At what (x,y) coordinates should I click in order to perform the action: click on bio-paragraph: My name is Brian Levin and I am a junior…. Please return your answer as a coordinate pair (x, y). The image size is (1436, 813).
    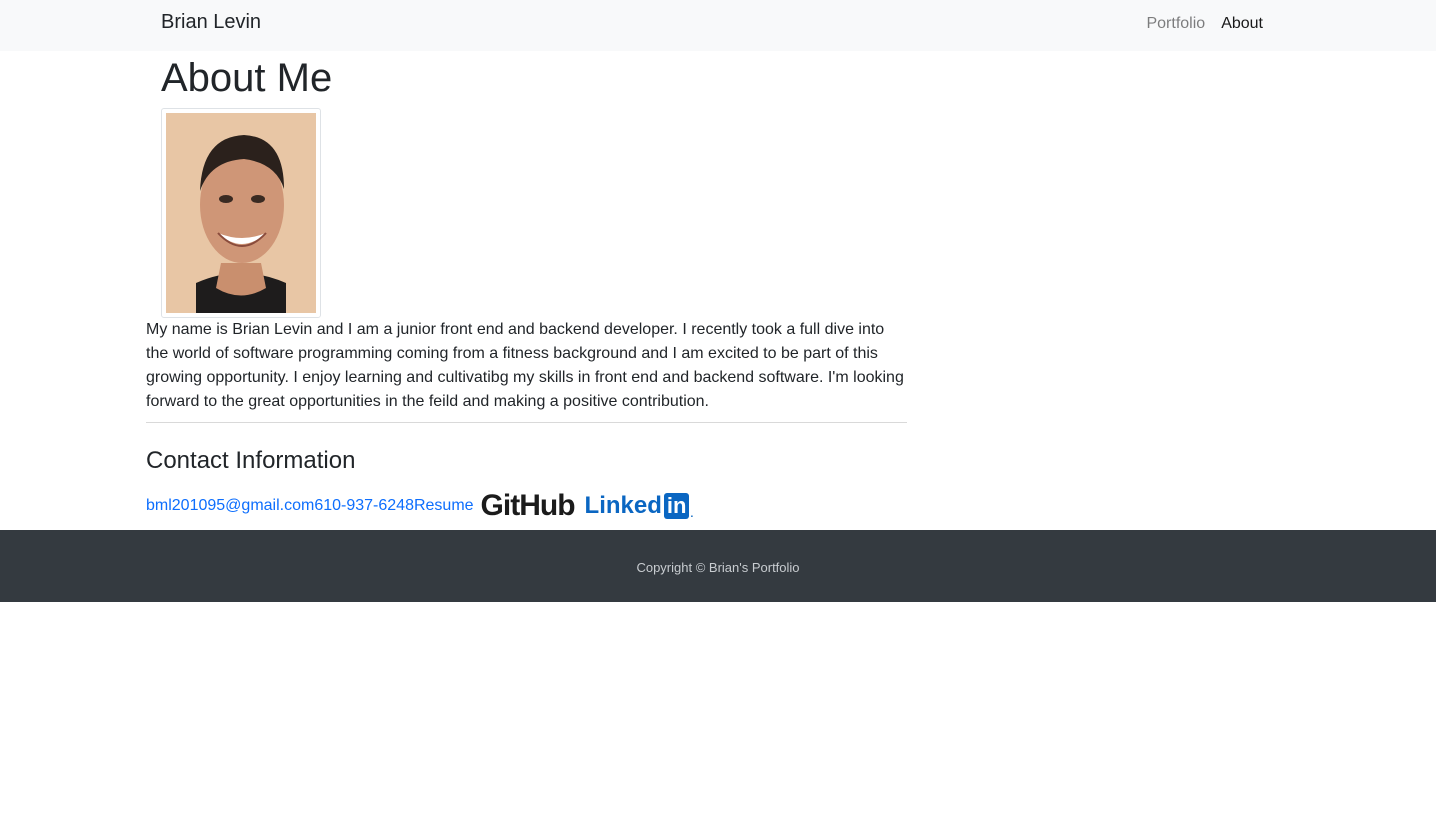
    Looking at the image, I should click on (525, 365).